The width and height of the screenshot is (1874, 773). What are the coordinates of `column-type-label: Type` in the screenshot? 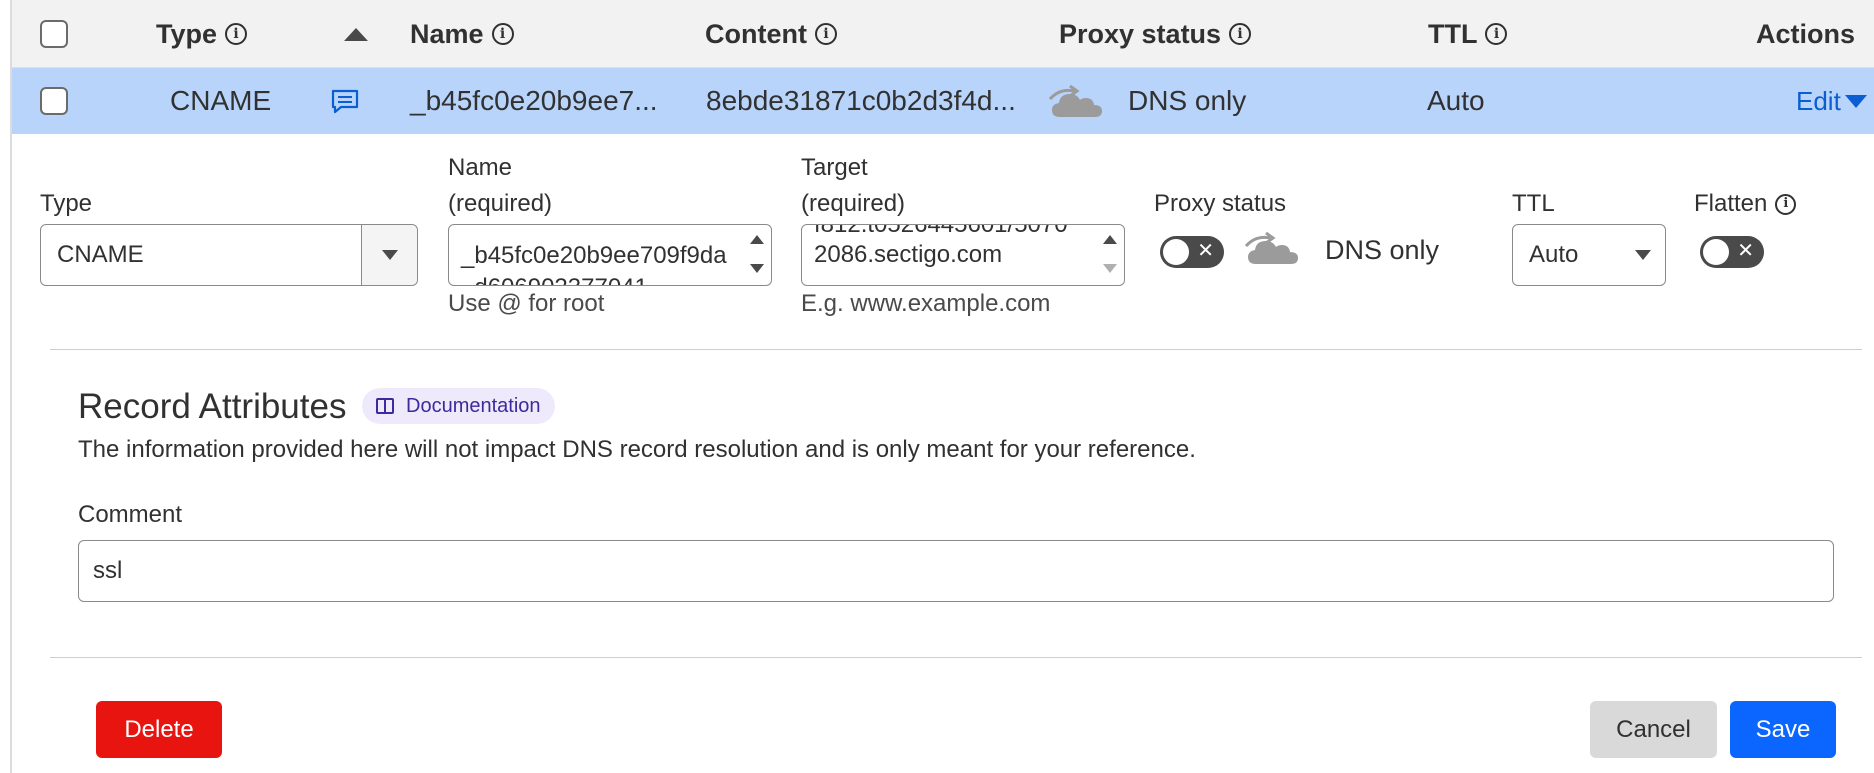 It's located at (187, 33).